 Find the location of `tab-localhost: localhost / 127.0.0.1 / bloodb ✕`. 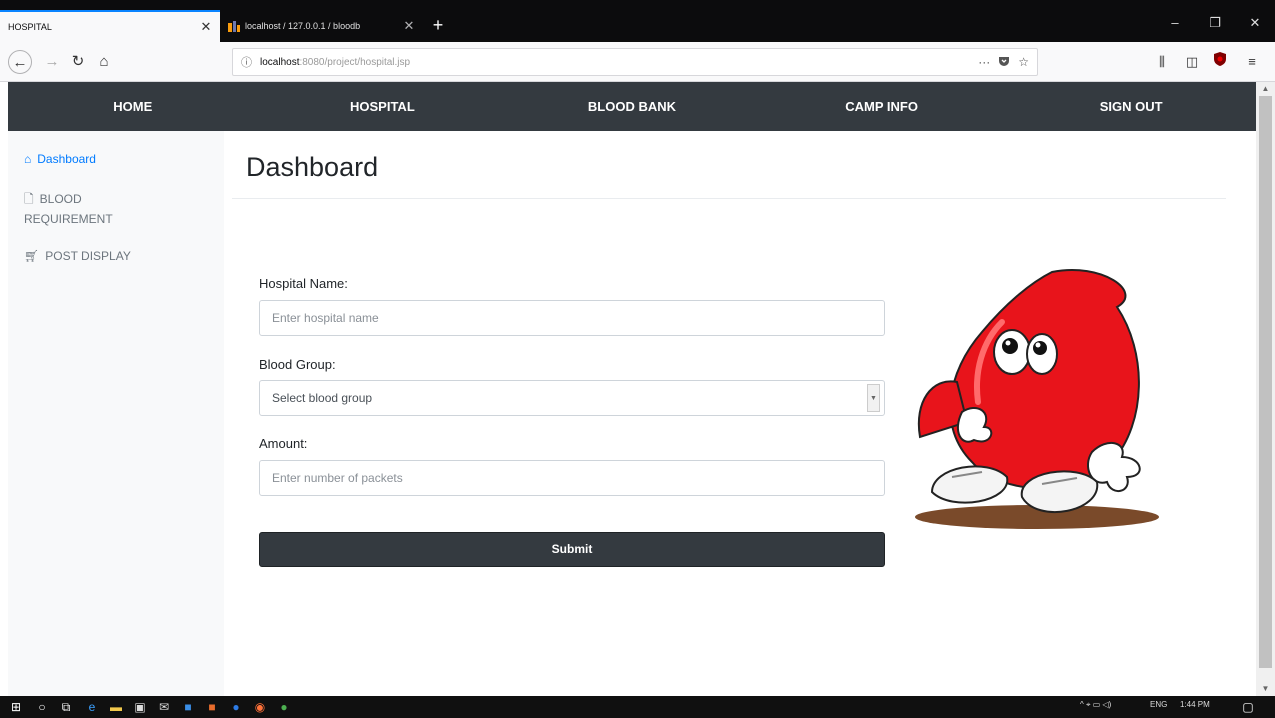

tab-localhost: localhost / 127.0.0.1 / bloodb ✕ is located at coordinates (321, 26).